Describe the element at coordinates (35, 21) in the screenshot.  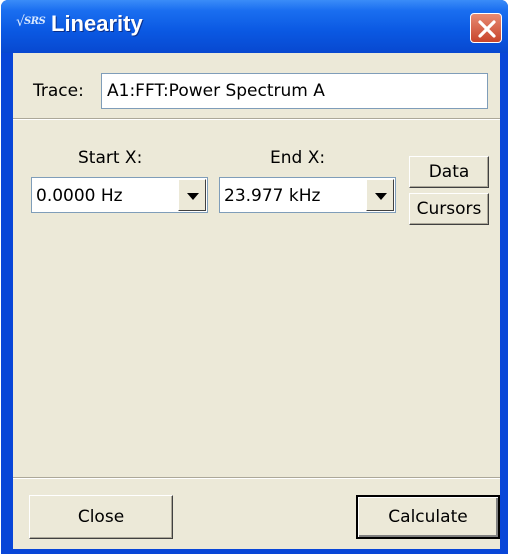
I see `logo-text: SRS` at that location.